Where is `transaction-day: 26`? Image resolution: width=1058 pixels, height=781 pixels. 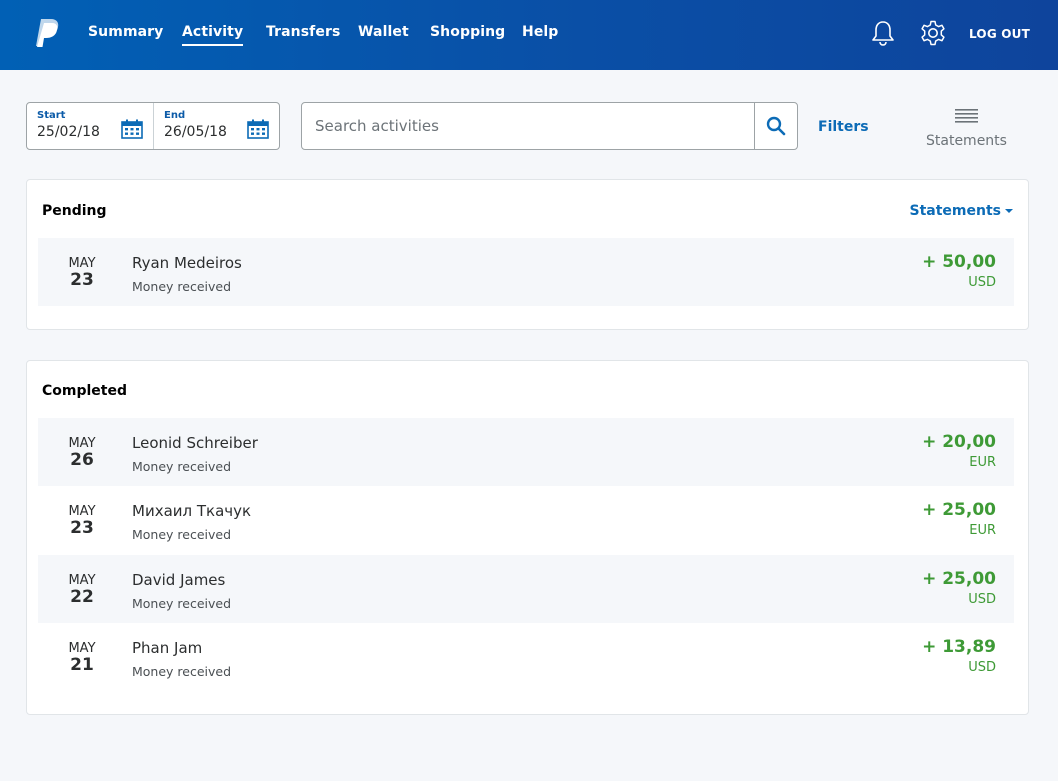 transaction-day: 26 is located at coordinates (82, 460).